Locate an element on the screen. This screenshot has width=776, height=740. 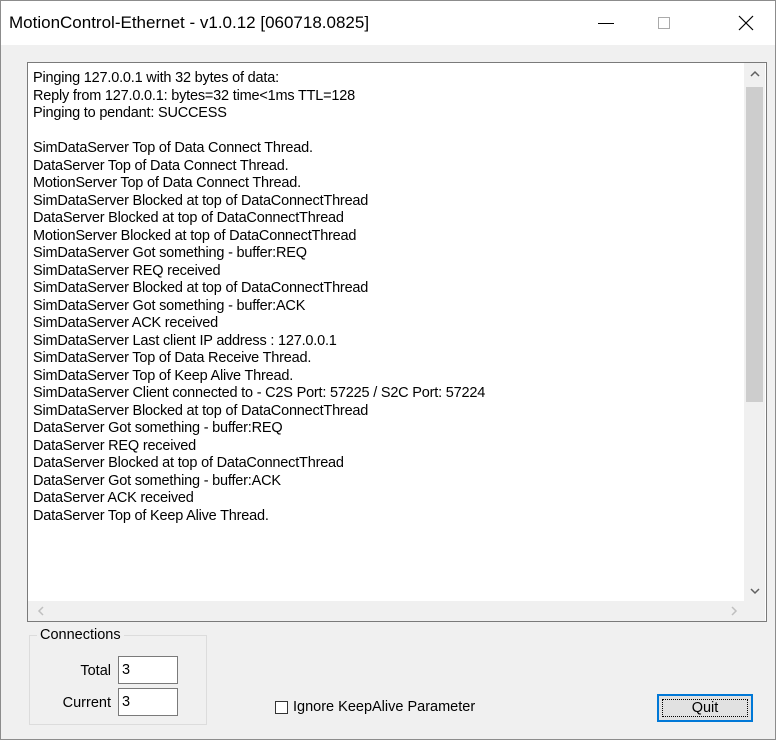
horizontal-scrollbar is located at coordinates (386, 611).